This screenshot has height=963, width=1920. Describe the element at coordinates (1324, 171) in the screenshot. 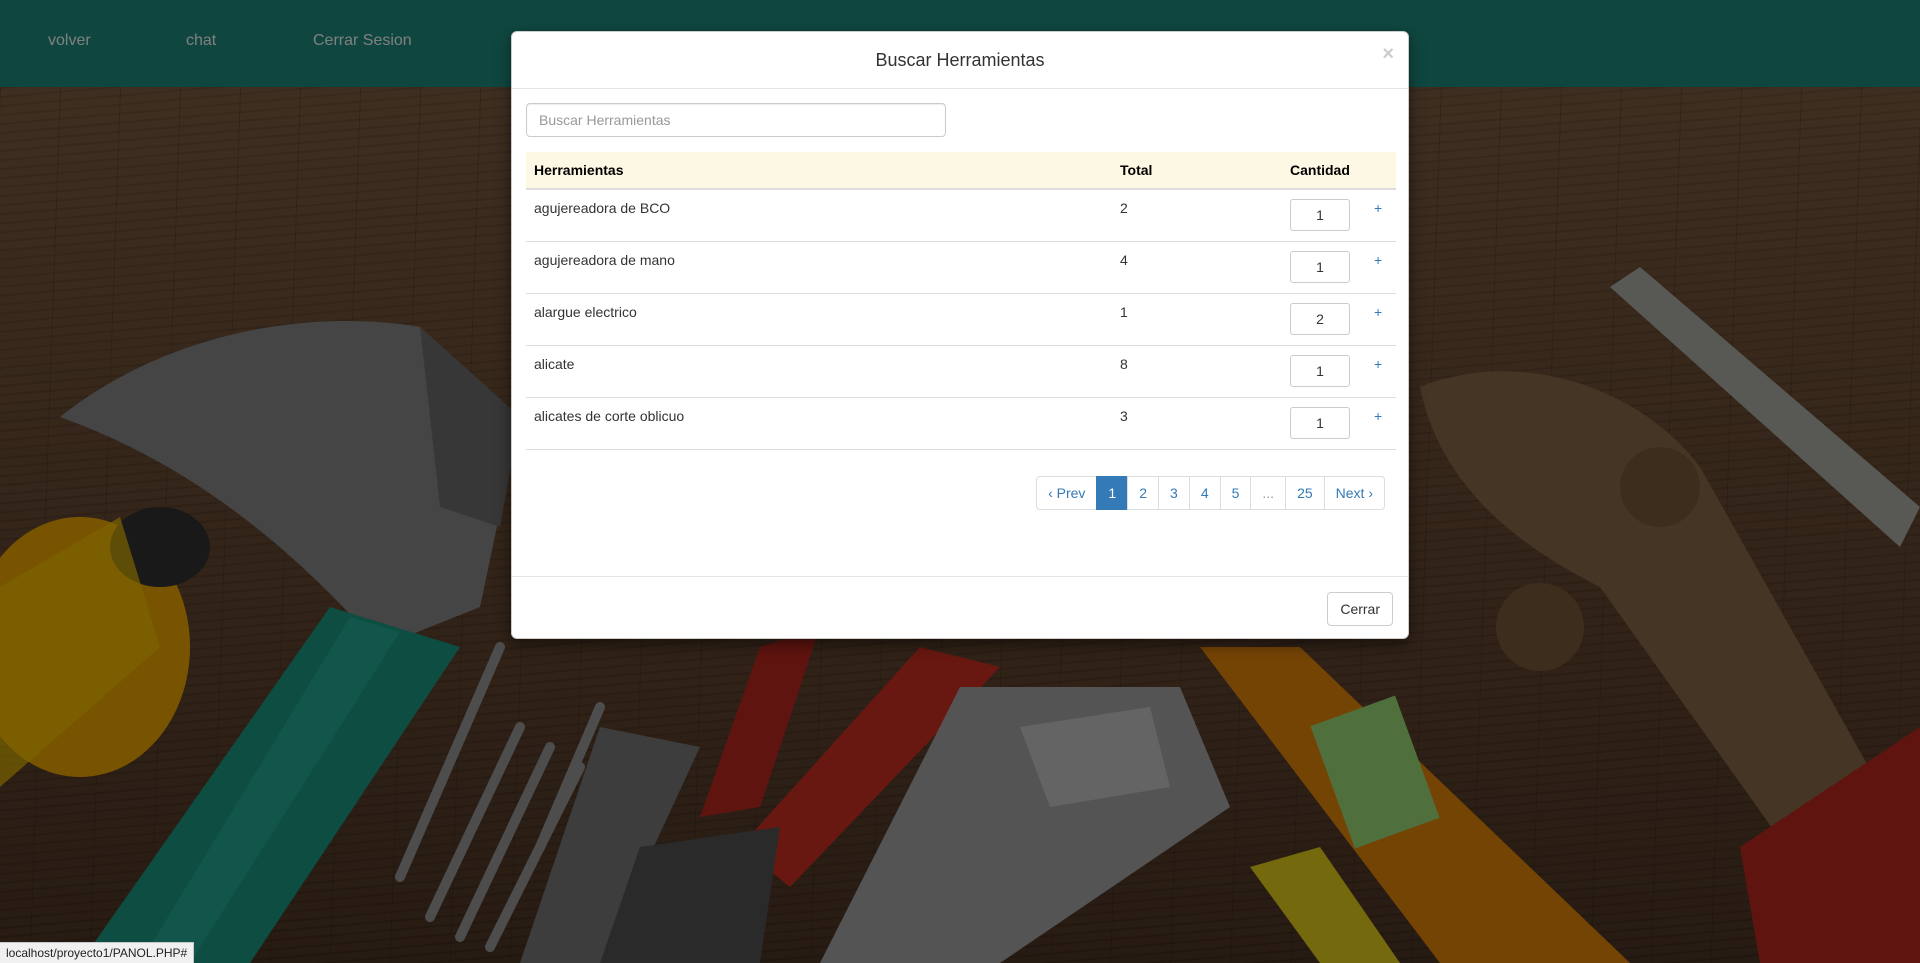

I see `column-header-cantidad: Cantidad` at that location.